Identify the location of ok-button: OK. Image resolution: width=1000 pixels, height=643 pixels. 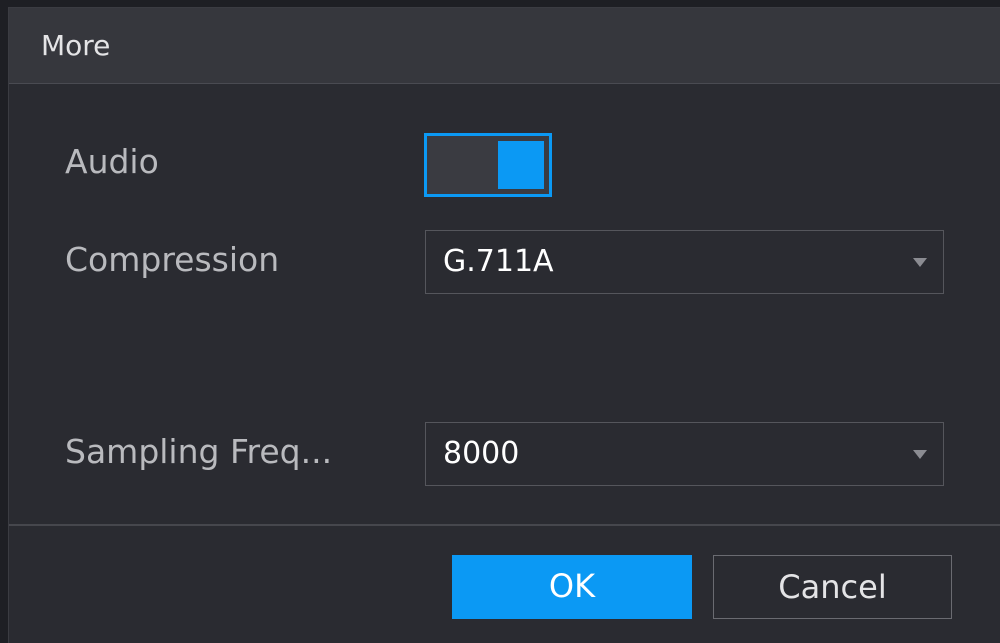
(572, 587).